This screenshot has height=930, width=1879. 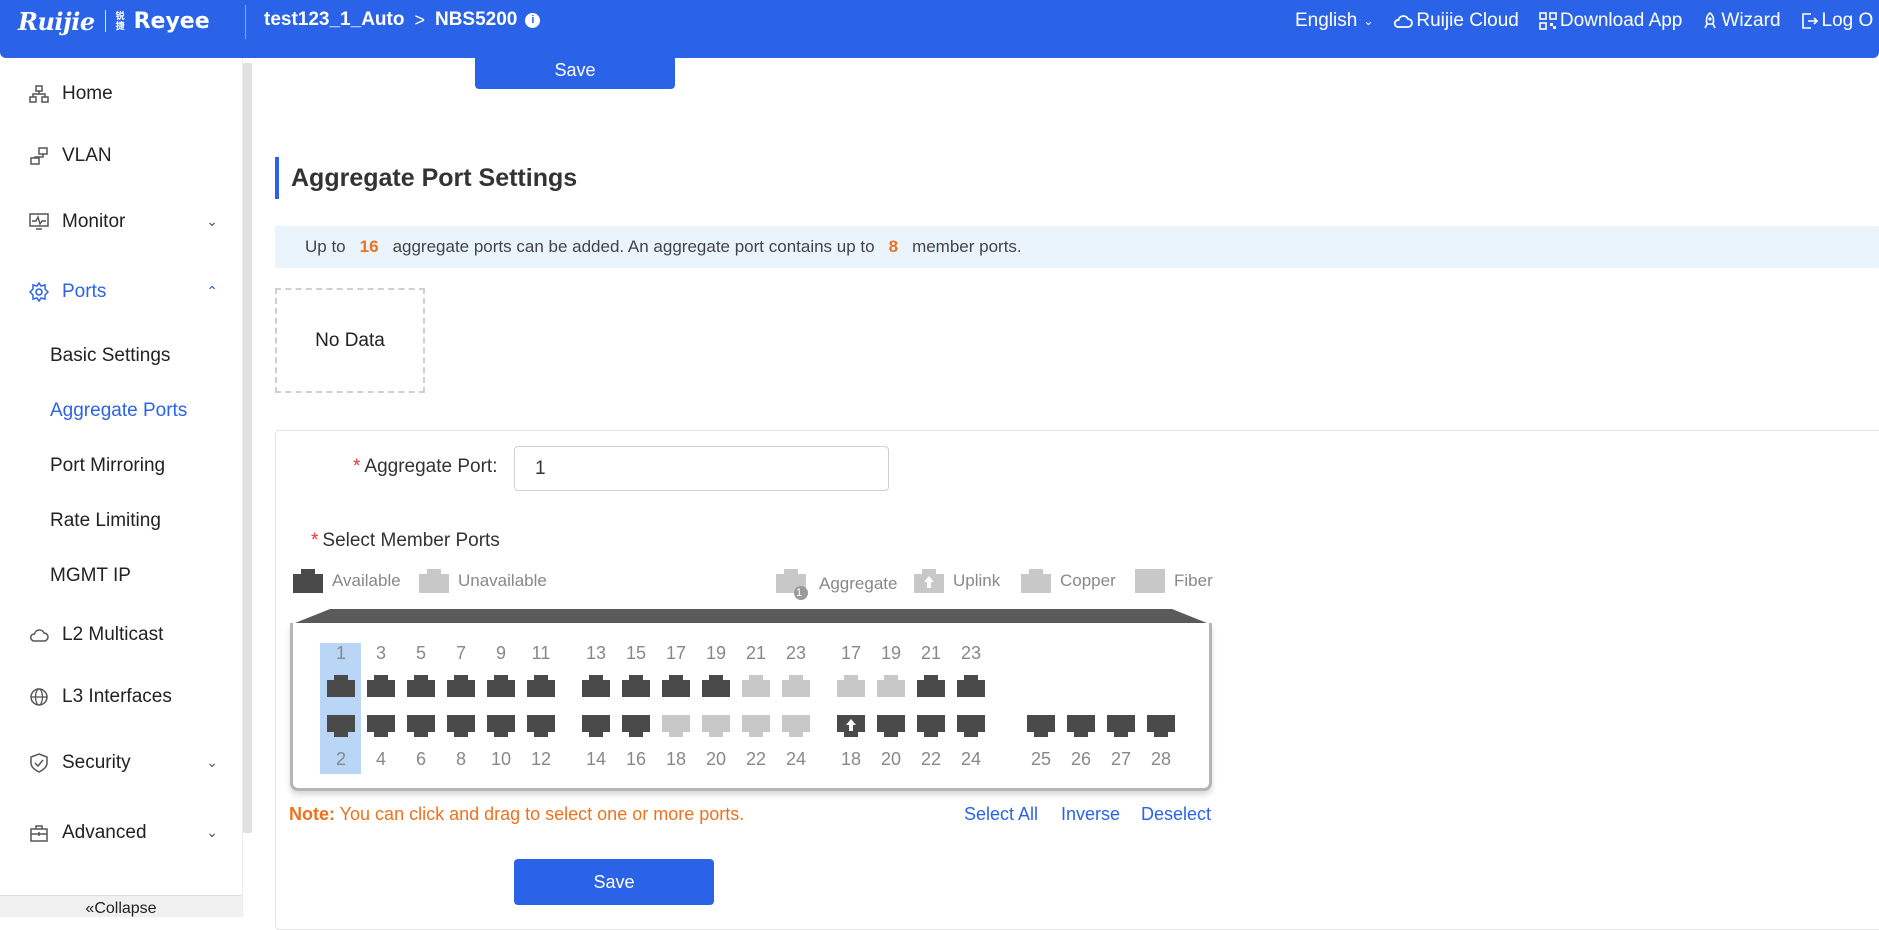 What do you see at coordinates (381, 726) in the screenshot?
I see `port-4-bottom` at bounding box center [381, 726].